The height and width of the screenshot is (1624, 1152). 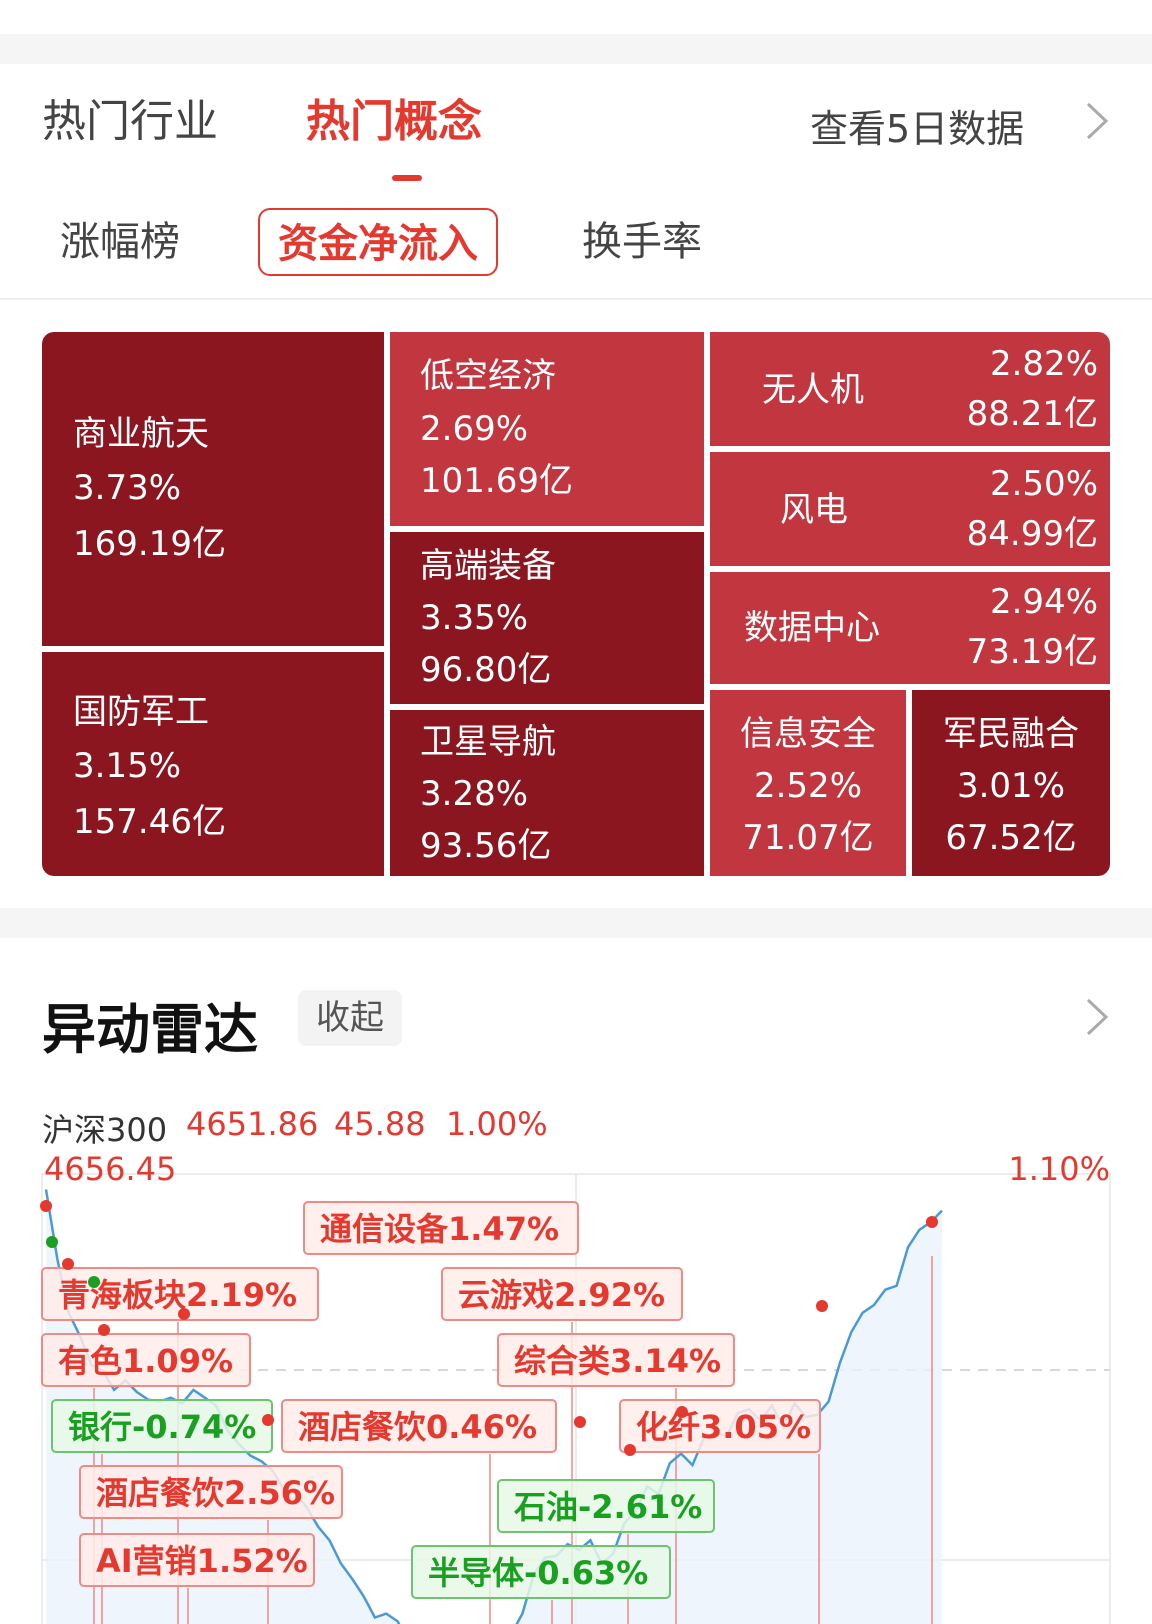 I want to click on heatmap-tile: 国防军工 3.15% 157.46亿, so click(x=213, y=764).